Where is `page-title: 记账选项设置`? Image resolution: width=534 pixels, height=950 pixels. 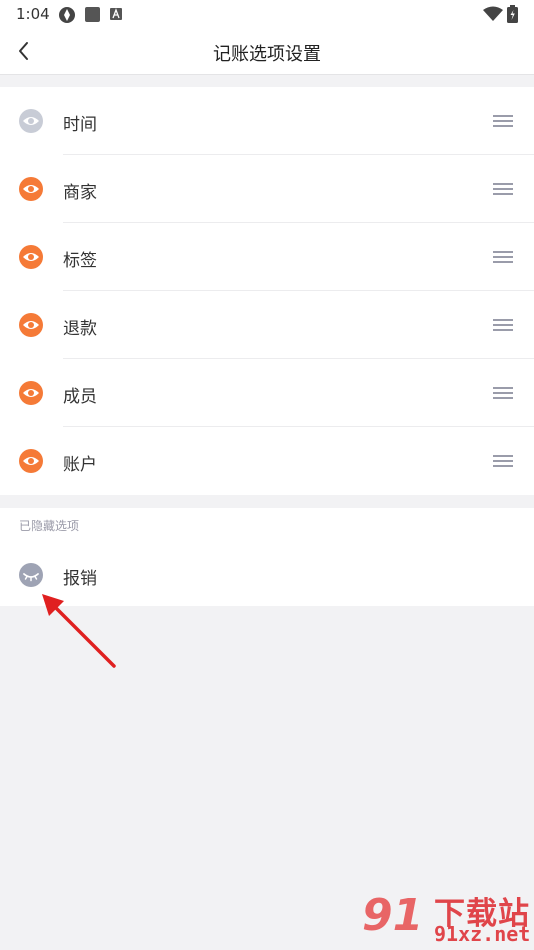
page-title: 记账选项设置 is located at coordinates (267, 54).